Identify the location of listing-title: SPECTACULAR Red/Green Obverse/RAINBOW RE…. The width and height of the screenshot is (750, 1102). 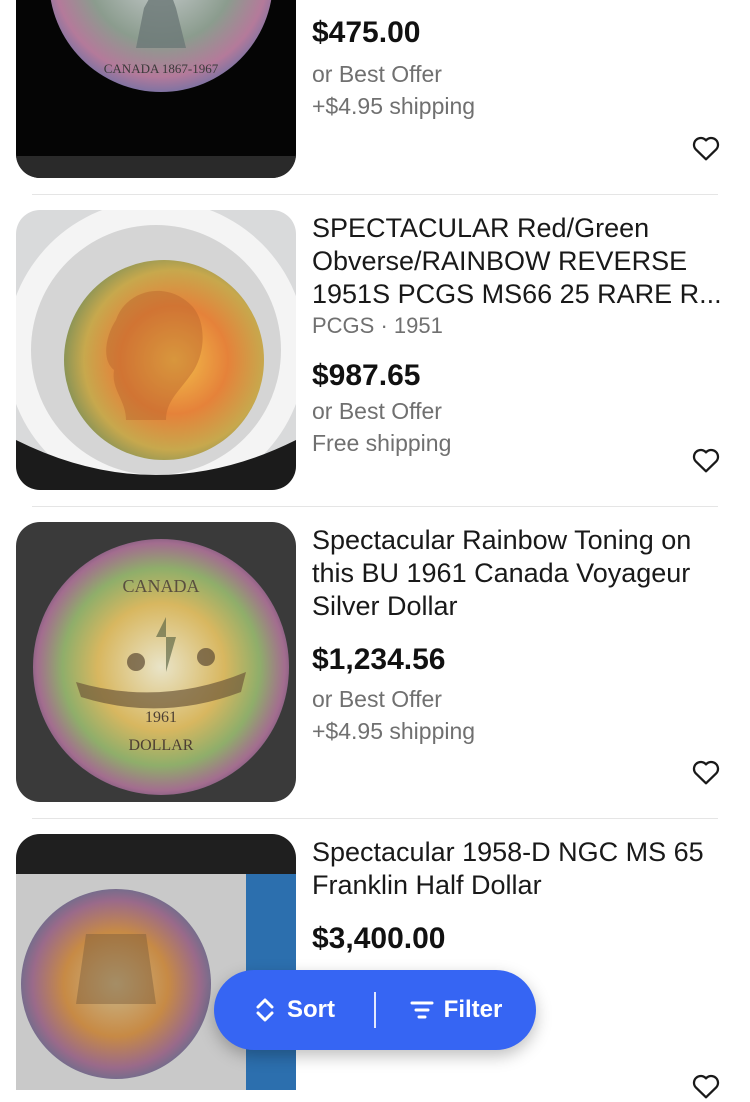
(523, 261).